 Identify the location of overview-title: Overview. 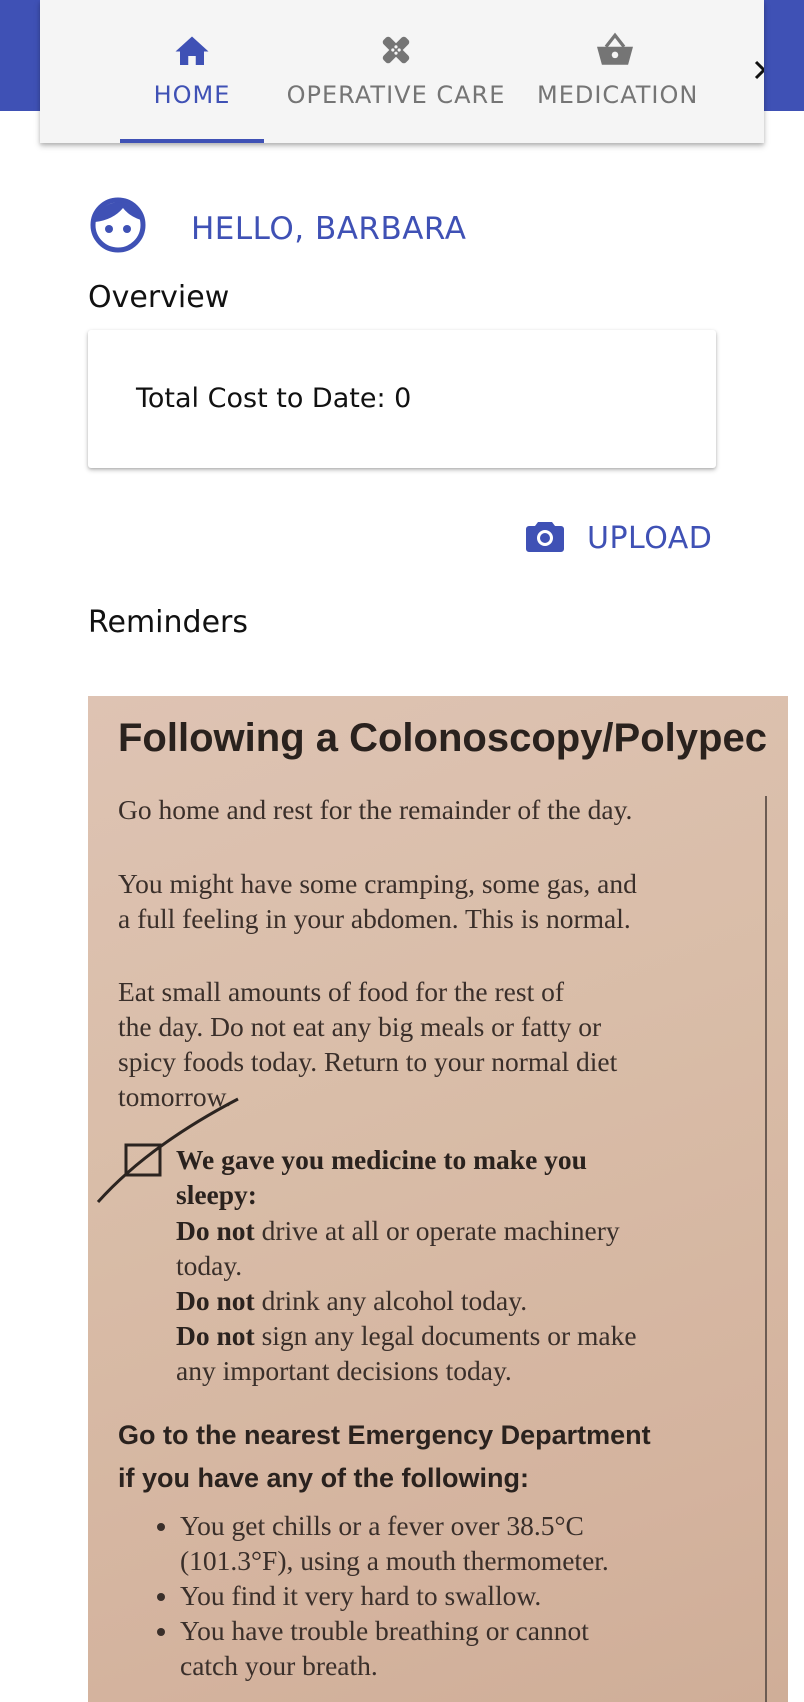
(159, 297).